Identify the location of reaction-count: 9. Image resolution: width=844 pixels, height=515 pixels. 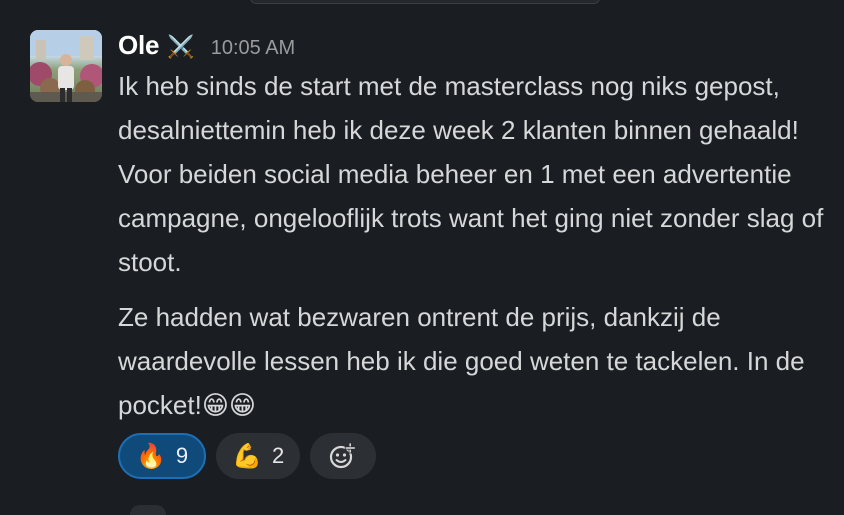
(182, 455).